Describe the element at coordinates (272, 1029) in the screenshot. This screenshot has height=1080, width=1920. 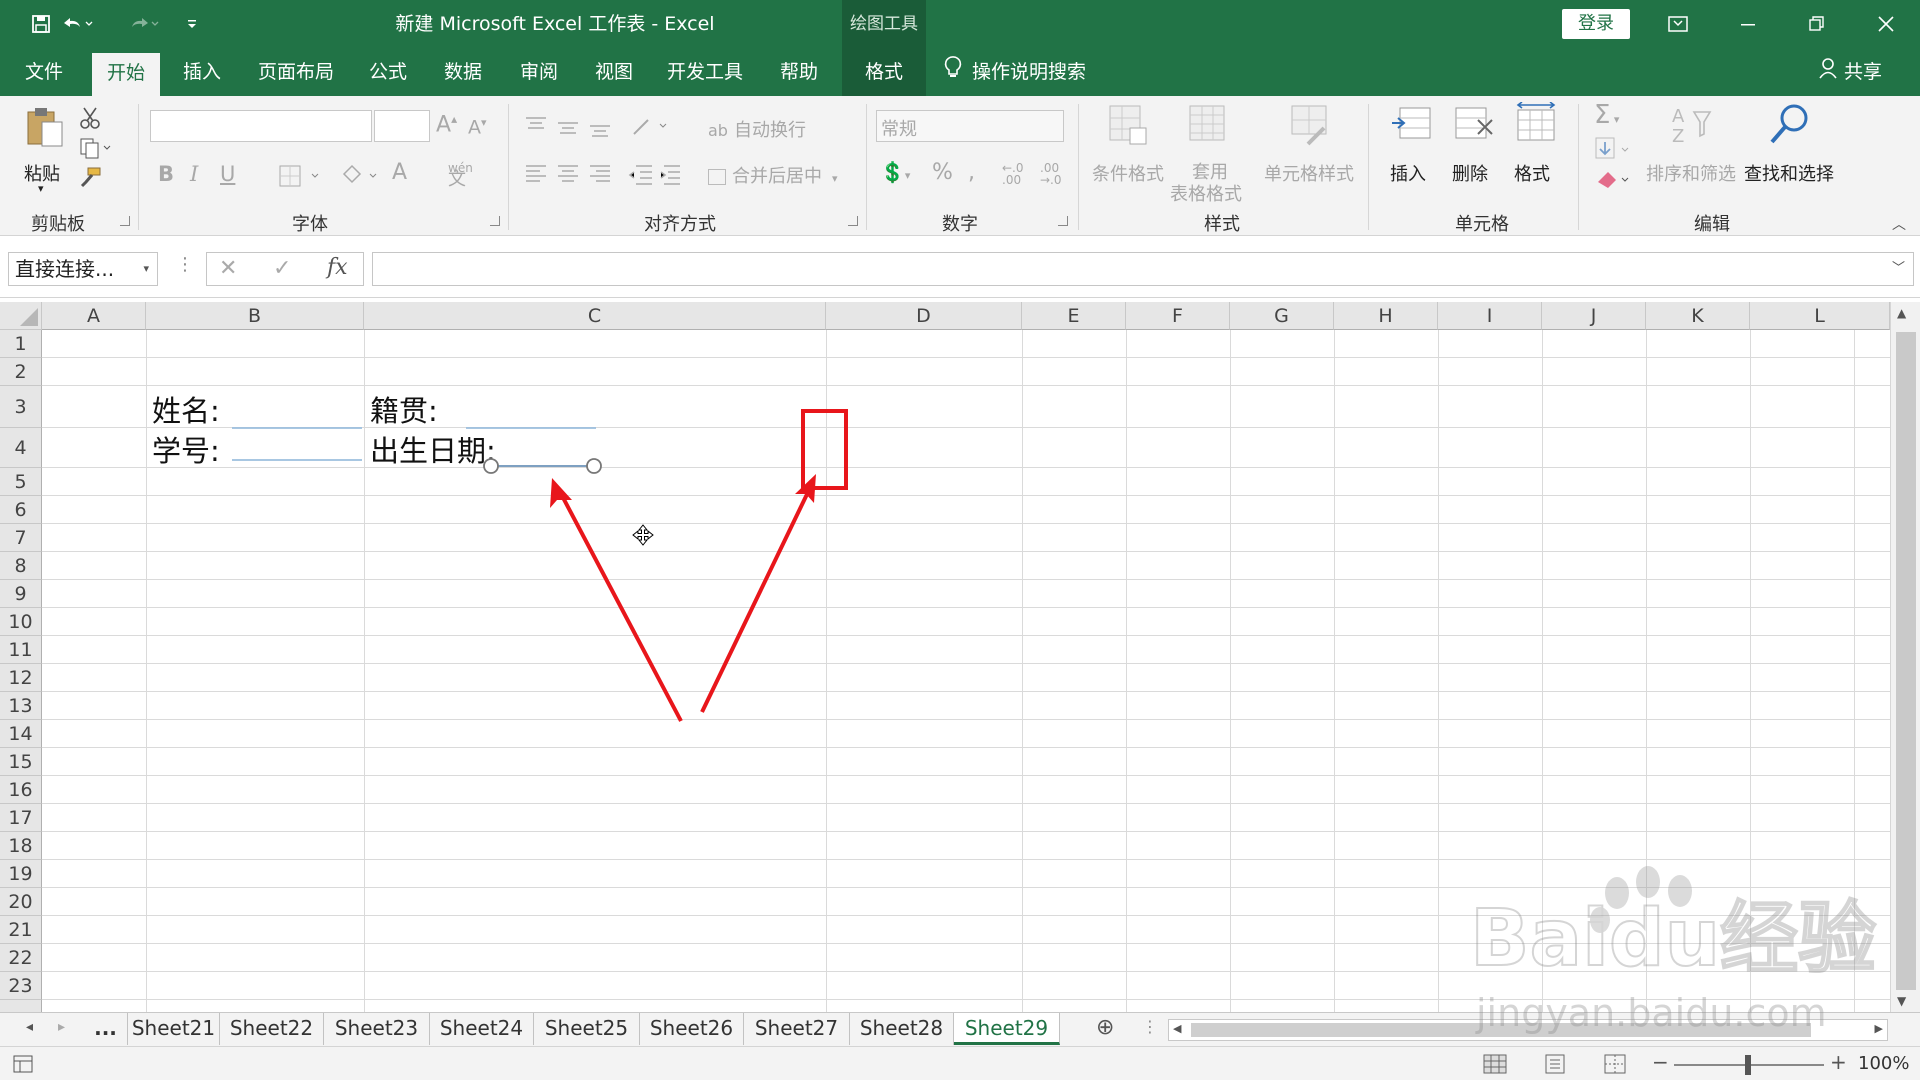
I see `sheet-tab-22: Sheet22` at that location.